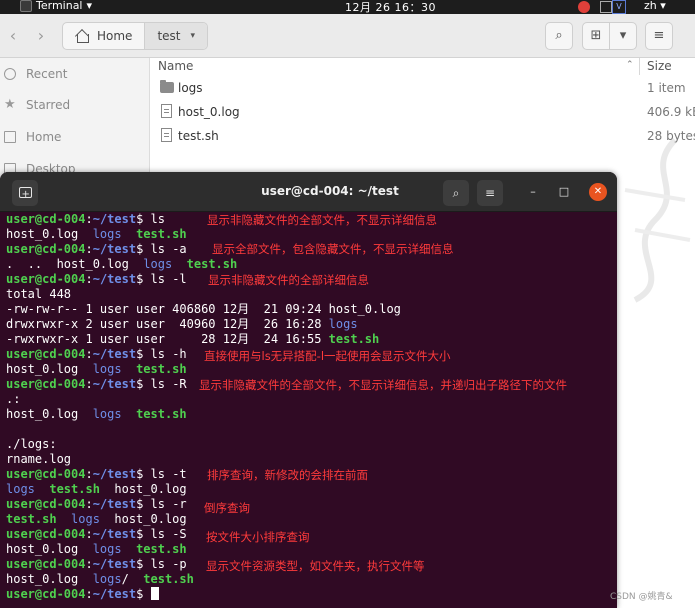  I want to click on terminal-line: host_0.log logs/ test.sh, so click(100, 579).